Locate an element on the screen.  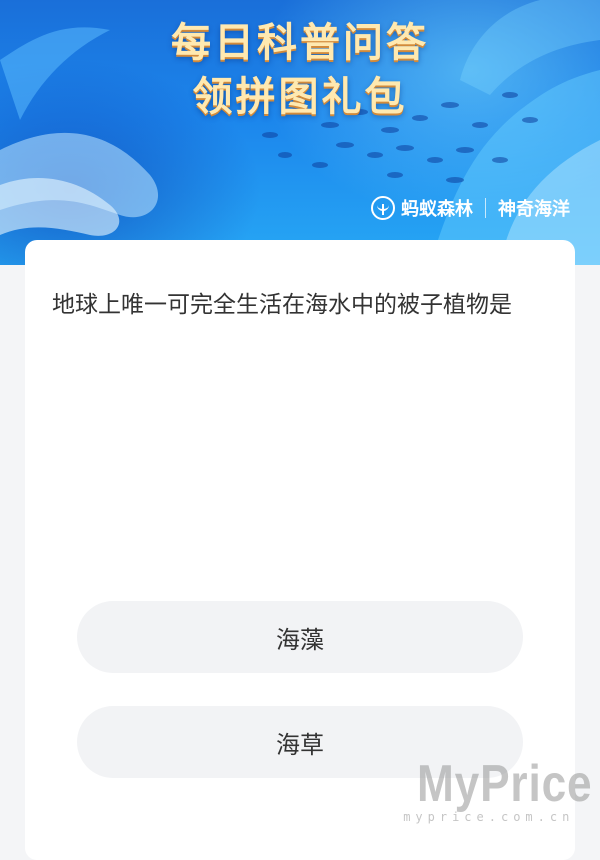
banner-title-line2: 领拼图礼包 is located at coordinates (300, 97).